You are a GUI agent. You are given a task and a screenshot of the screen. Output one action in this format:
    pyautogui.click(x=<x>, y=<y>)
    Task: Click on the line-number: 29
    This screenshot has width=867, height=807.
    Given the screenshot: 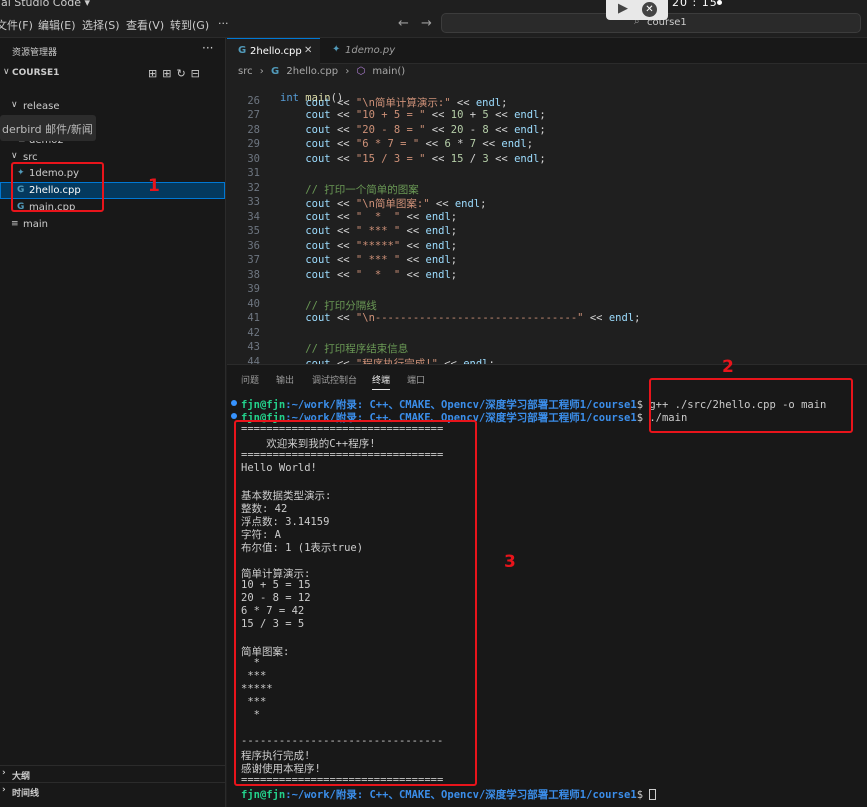 What is the action you would take?
    pyautogui.click(x=253, y=144)
    